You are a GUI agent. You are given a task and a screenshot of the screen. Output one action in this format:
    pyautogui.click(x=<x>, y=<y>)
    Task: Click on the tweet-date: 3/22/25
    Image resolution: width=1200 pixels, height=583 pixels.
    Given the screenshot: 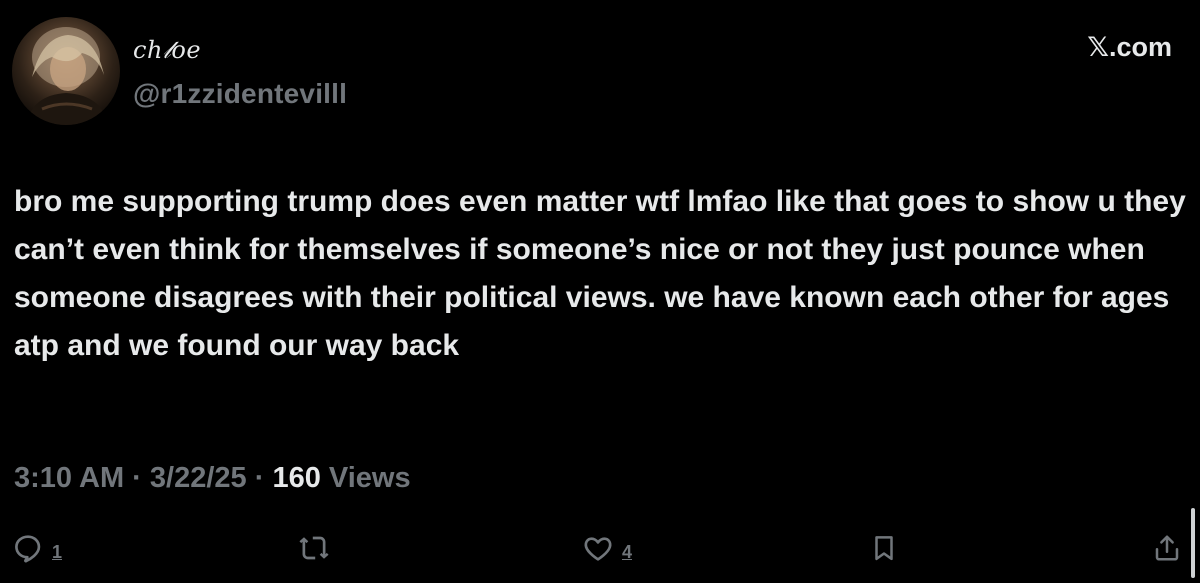 What is the action you would take?
    pyautogui.click(x=198, y=478)
    